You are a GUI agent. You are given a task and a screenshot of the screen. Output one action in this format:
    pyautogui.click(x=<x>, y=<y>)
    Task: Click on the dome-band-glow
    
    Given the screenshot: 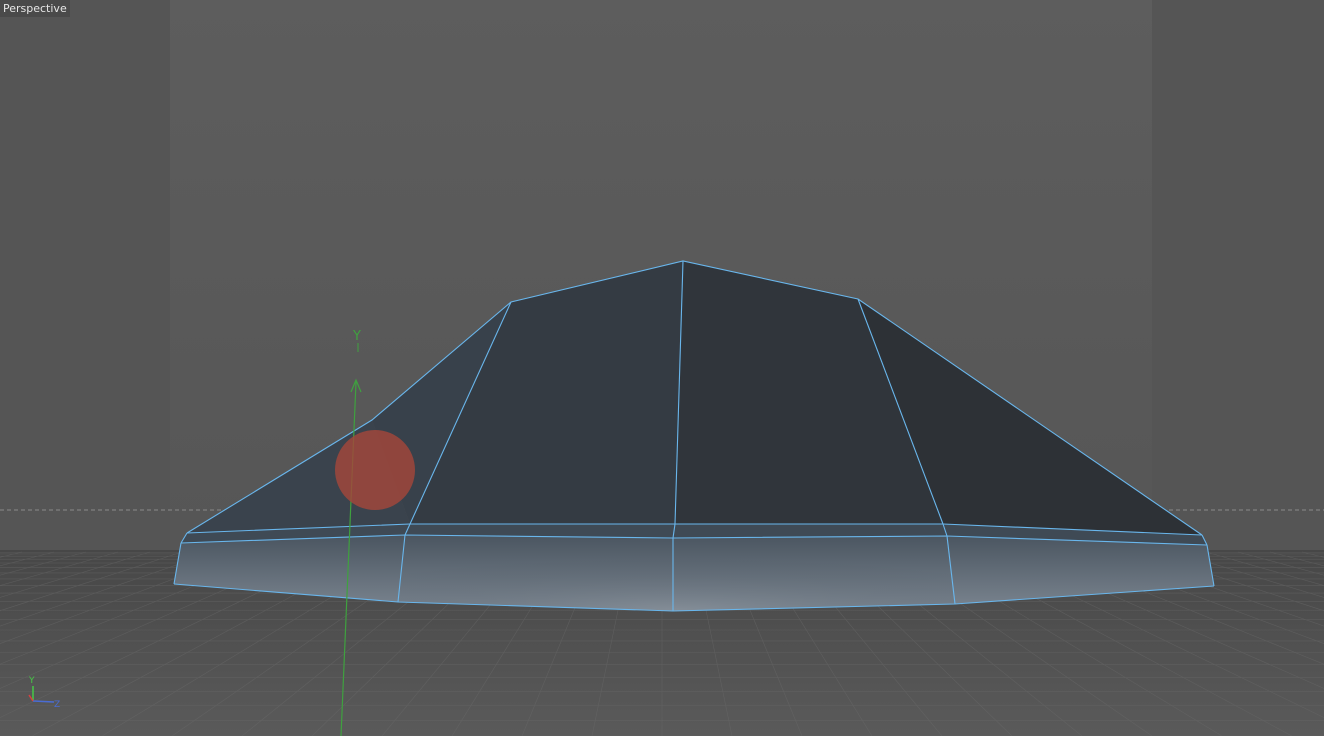 What is the action you would take?
    pyautogui.click(x=676, y=573)
    